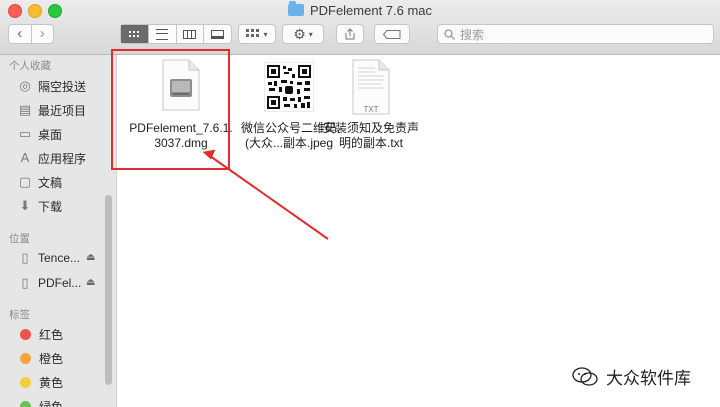 This screenshot has height=407, width=720. I want to click on tag-icon, so click(392, 34).